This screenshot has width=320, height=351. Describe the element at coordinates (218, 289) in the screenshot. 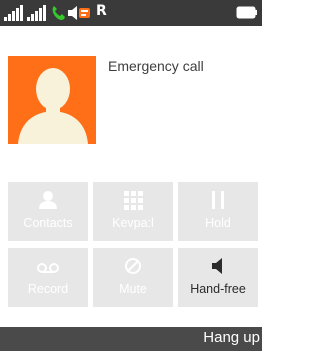

I see `hand-free-label: Hand-free` at that location.